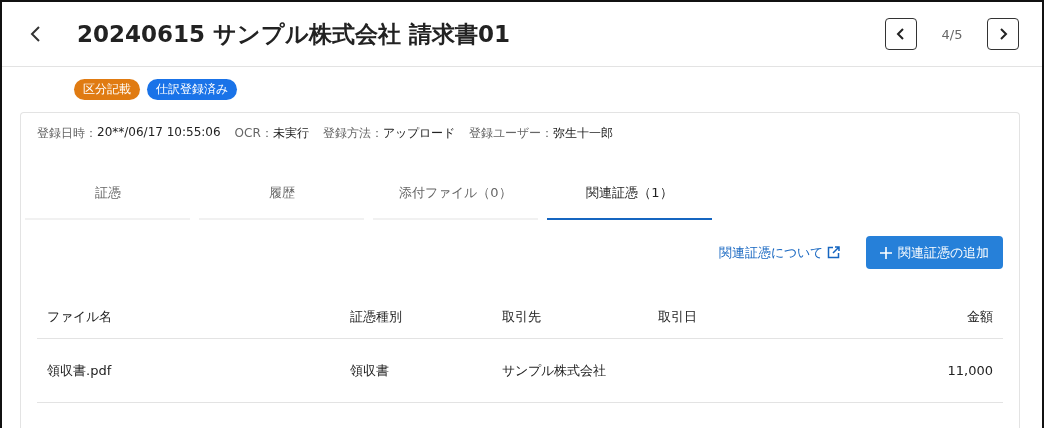  Describe the element at coordinates (969, 370) in the screenshot. I see `table-cell-text: 11,000` at that location.